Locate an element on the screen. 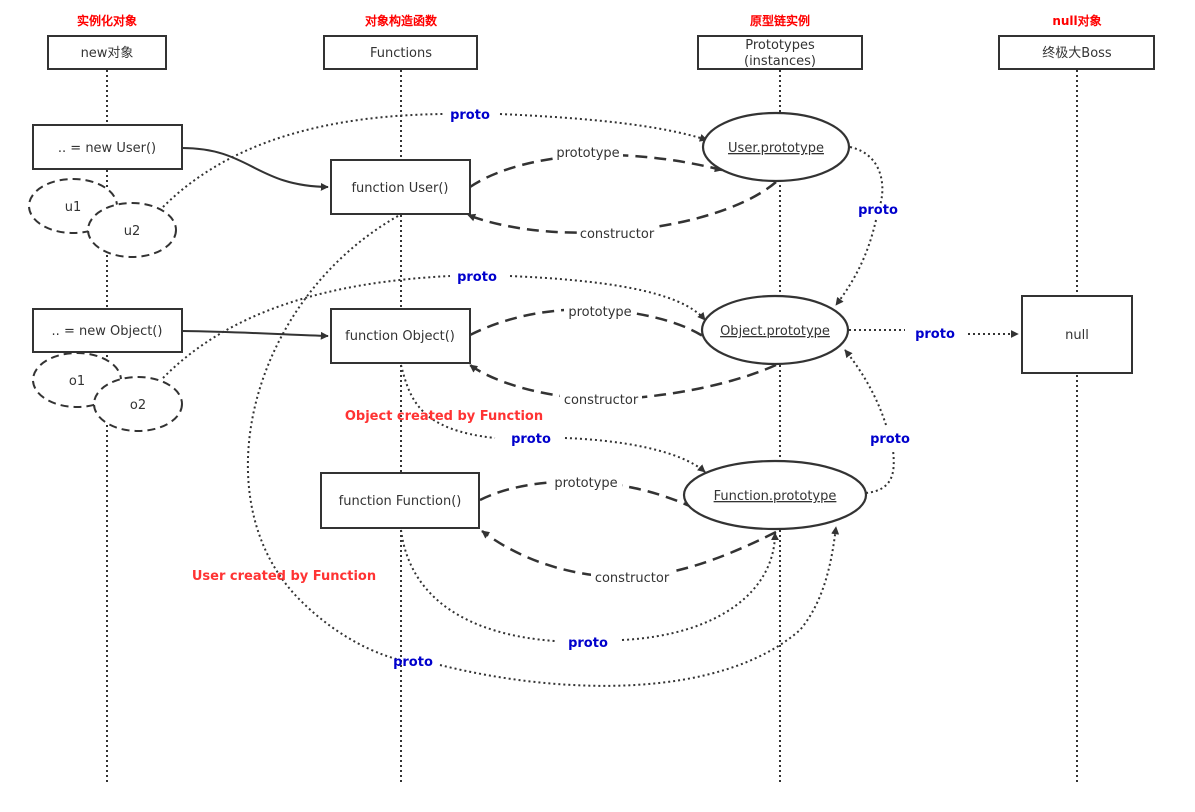  node-function-function: function Function() is located at coordinates (400, 500).